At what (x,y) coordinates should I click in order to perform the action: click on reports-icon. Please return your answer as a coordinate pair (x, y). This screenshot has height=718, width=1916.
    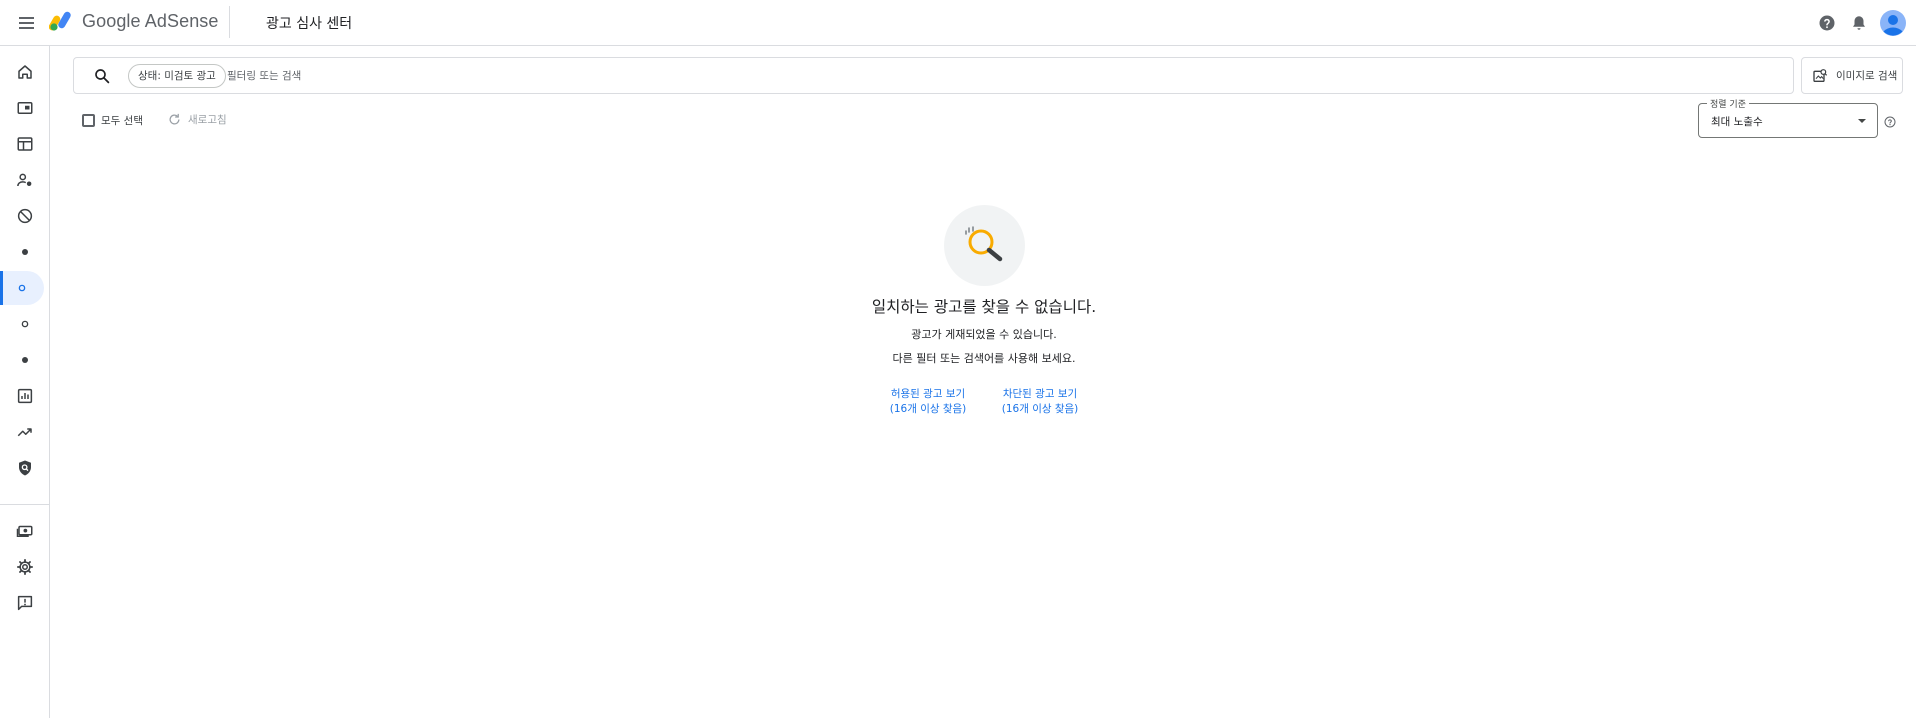
    Looking at the image, I should click on (24, 396).